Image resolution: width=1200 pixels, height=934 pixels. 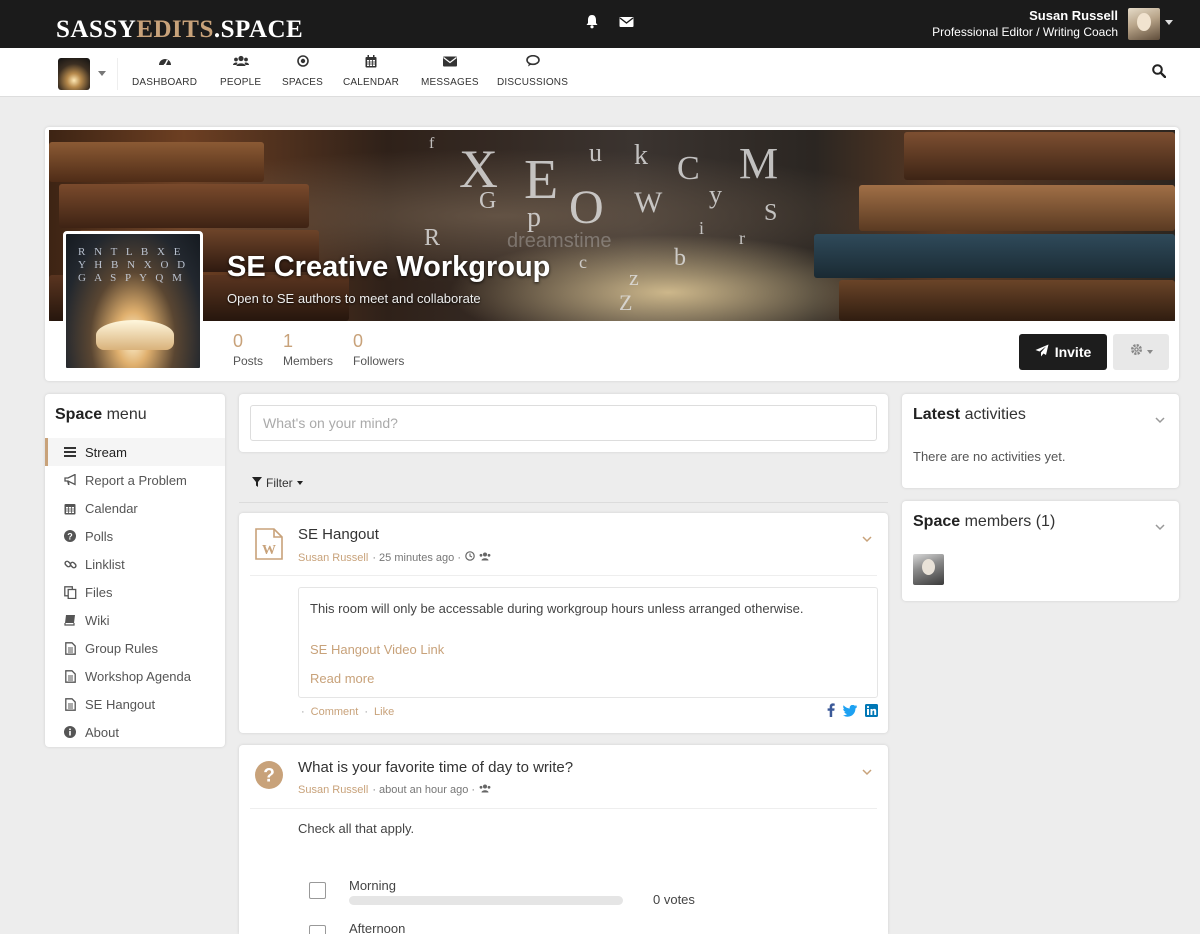 What do you see at coordinates (559, 241) in the screenshot?
I see `watermark-text: dreamstime` at bounding box center [559, 241].